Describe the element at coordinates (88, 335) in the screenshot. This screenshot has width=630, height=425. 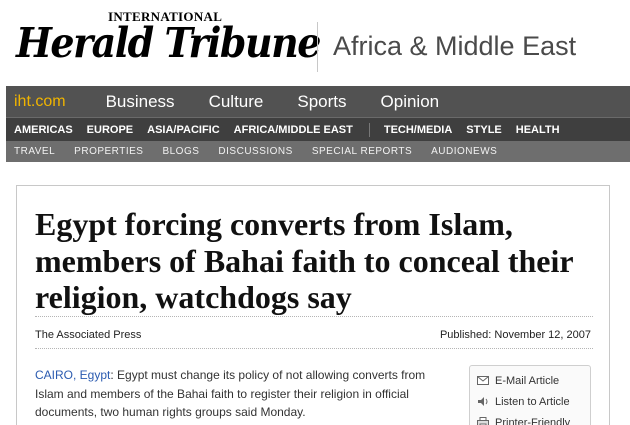
I see `article-byline: The Associated Press` at that location.